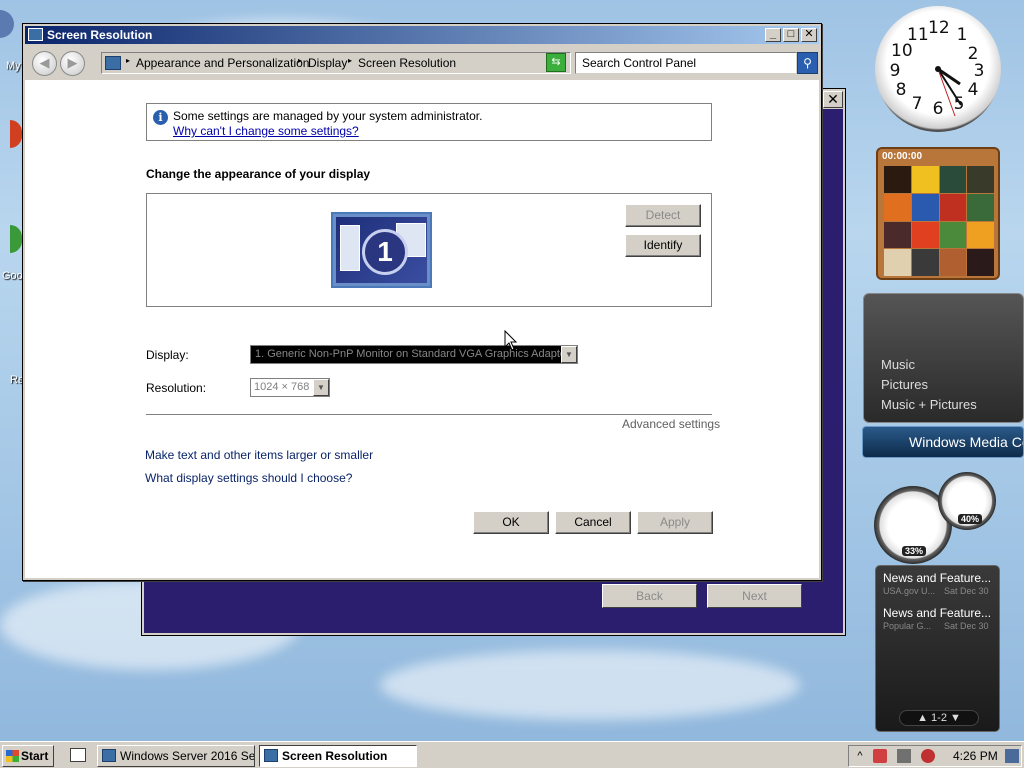 This screenshot has height=768, width=1024. I want to click on breadcrumb-display: Display, so click(327, 63).